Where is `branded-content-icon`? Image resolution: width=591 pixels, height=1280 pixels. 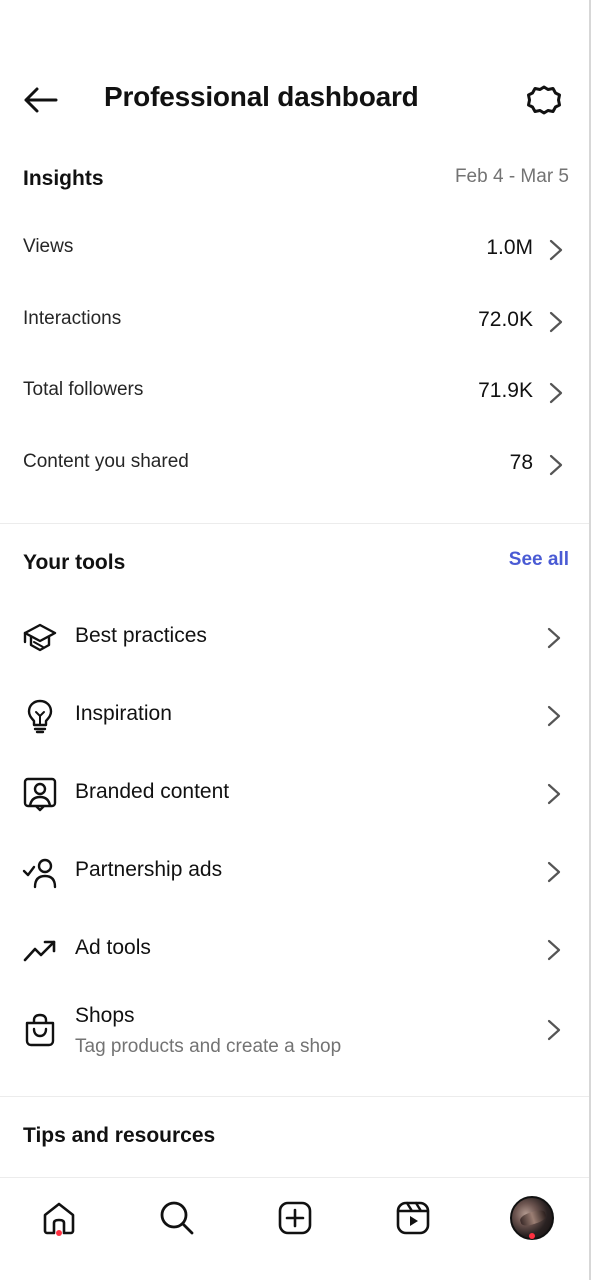 branded-content-icon is located at coordinates (40, 794).